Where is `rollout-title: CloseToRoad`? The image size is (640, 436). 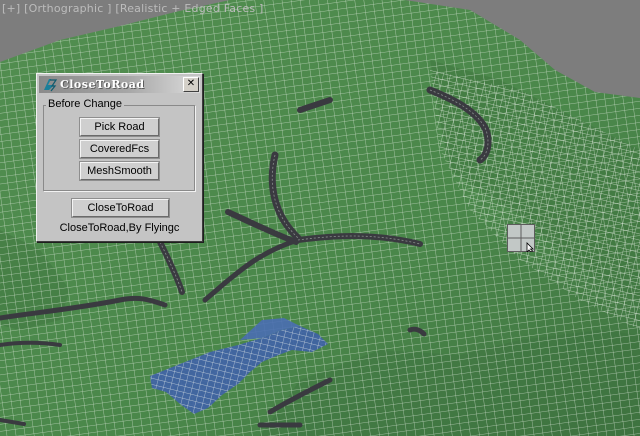 rollout-title: CloseToRoad is located at coordinates (102, 84).